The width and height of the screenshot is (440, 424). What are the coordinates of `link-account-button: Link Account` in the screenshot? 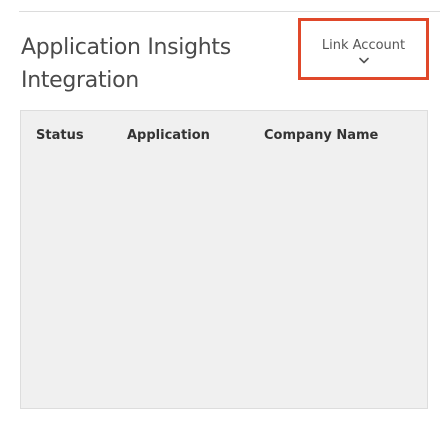 It's located at (363, 49).